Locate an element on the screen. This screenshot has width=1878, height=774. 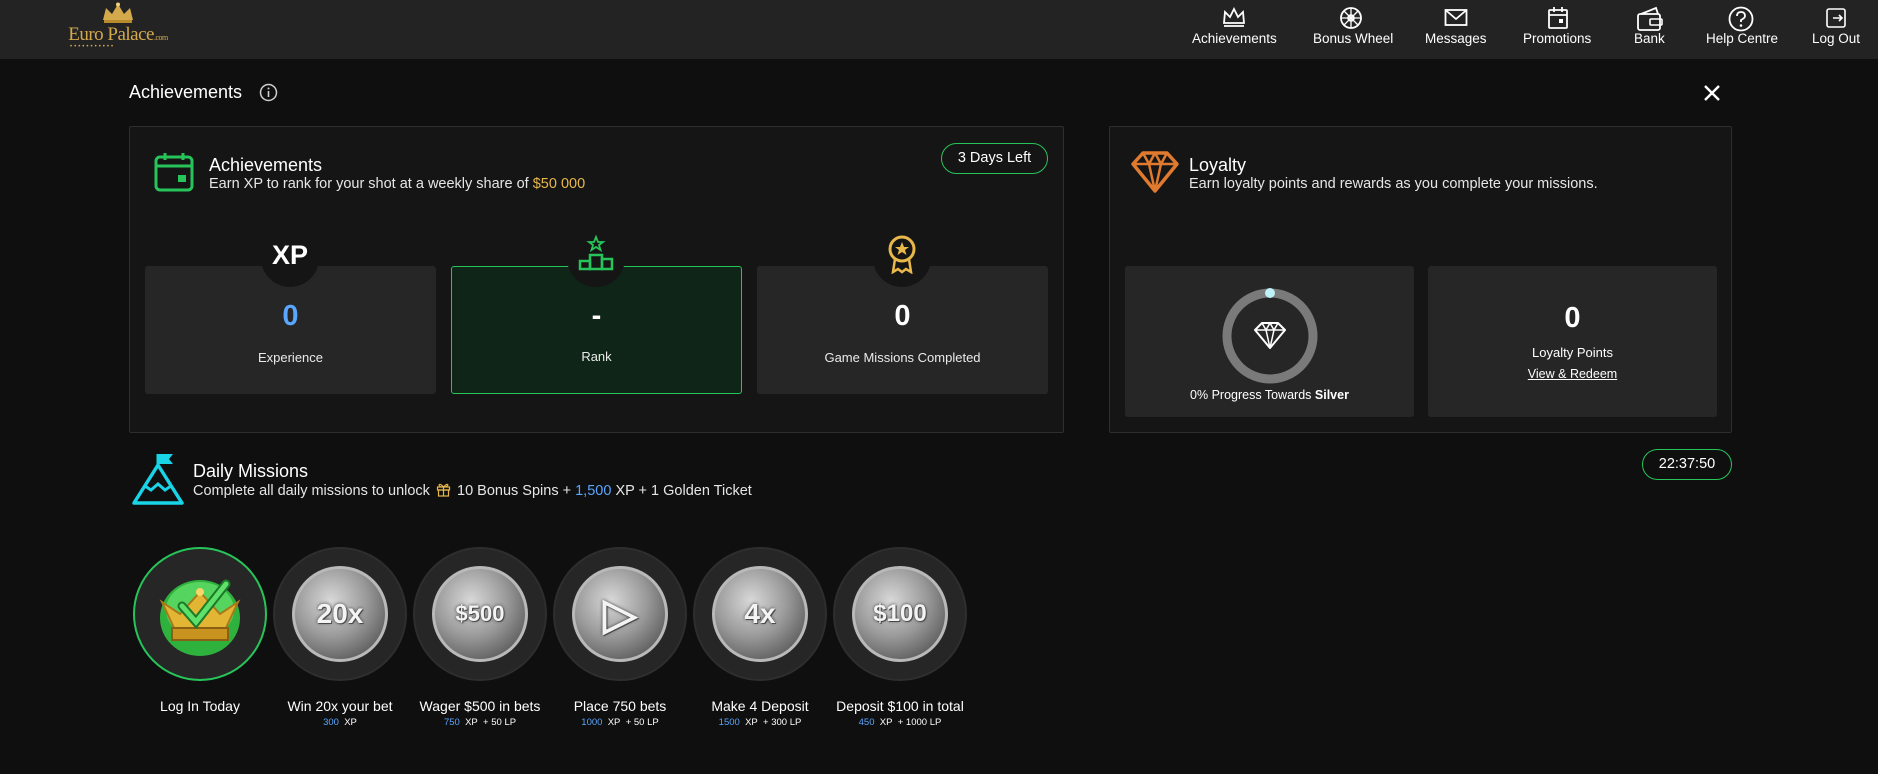
mission-circle: $500 is located at coordinates (480, 614).